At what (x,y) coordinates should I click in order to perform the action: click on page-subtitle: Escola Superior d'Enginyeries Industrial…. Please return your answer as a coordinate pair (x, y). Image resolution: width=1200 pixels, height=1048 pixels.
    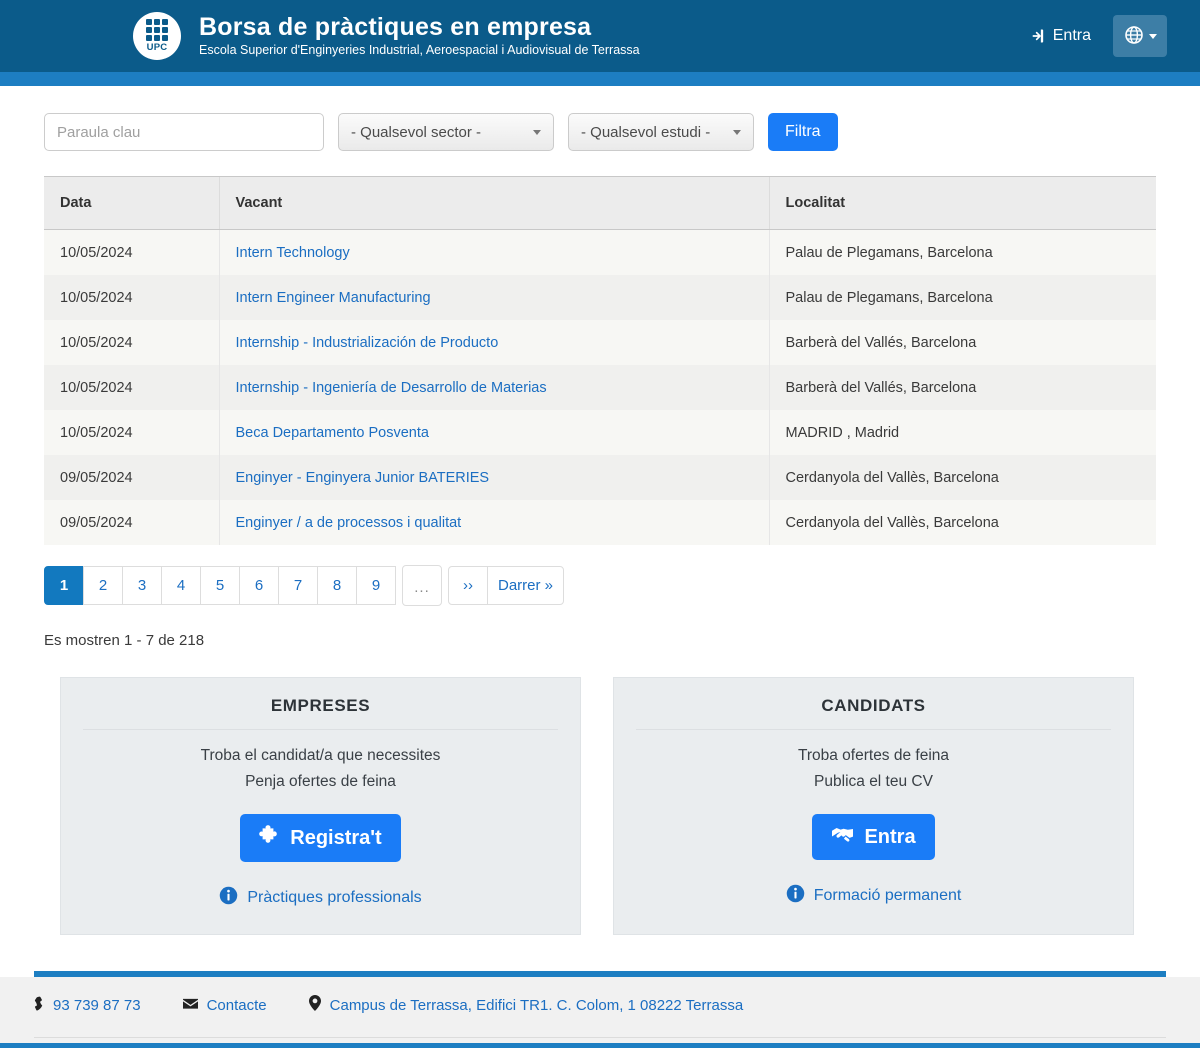
    Looking at the image, I should click on (419, 50).